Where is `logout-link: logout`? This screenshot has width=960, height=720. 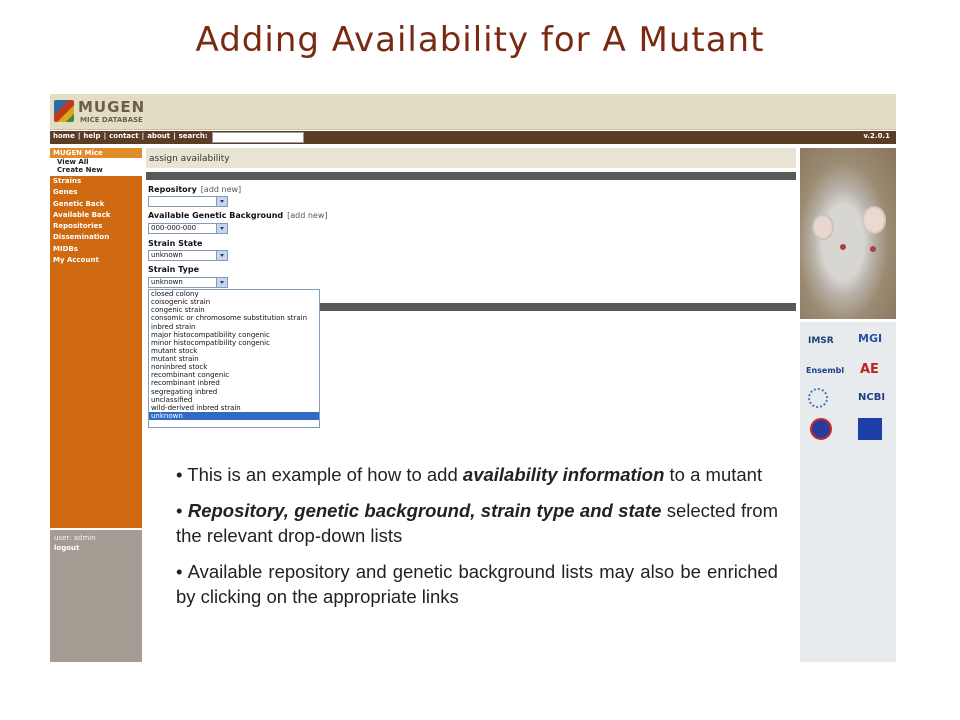
logout-link: logout is located at coordinates (96, 548).